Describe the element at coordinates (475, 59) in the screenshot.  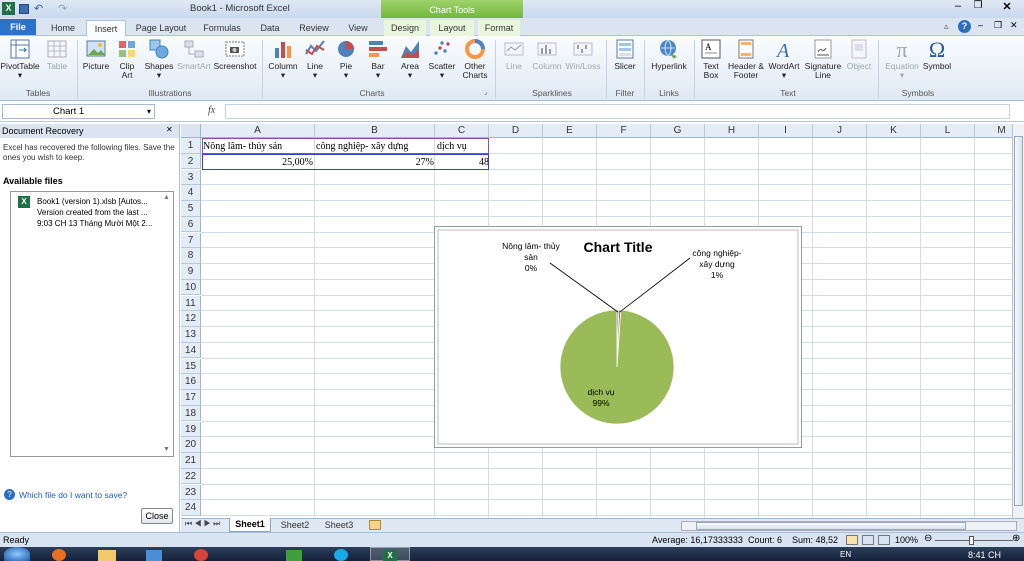
I see `other-charts-button: Other Charts` at that location.